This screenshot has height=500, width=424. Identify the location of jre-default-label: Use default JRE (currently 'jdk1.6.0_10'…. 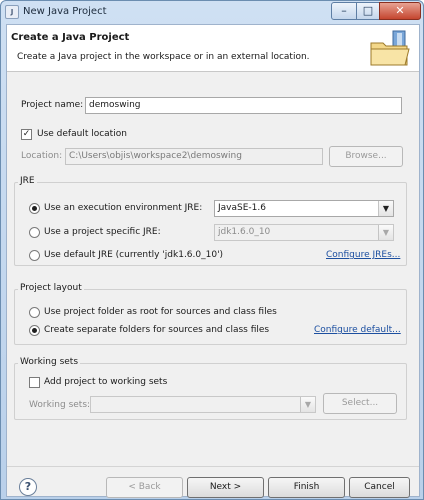
(134, 255).